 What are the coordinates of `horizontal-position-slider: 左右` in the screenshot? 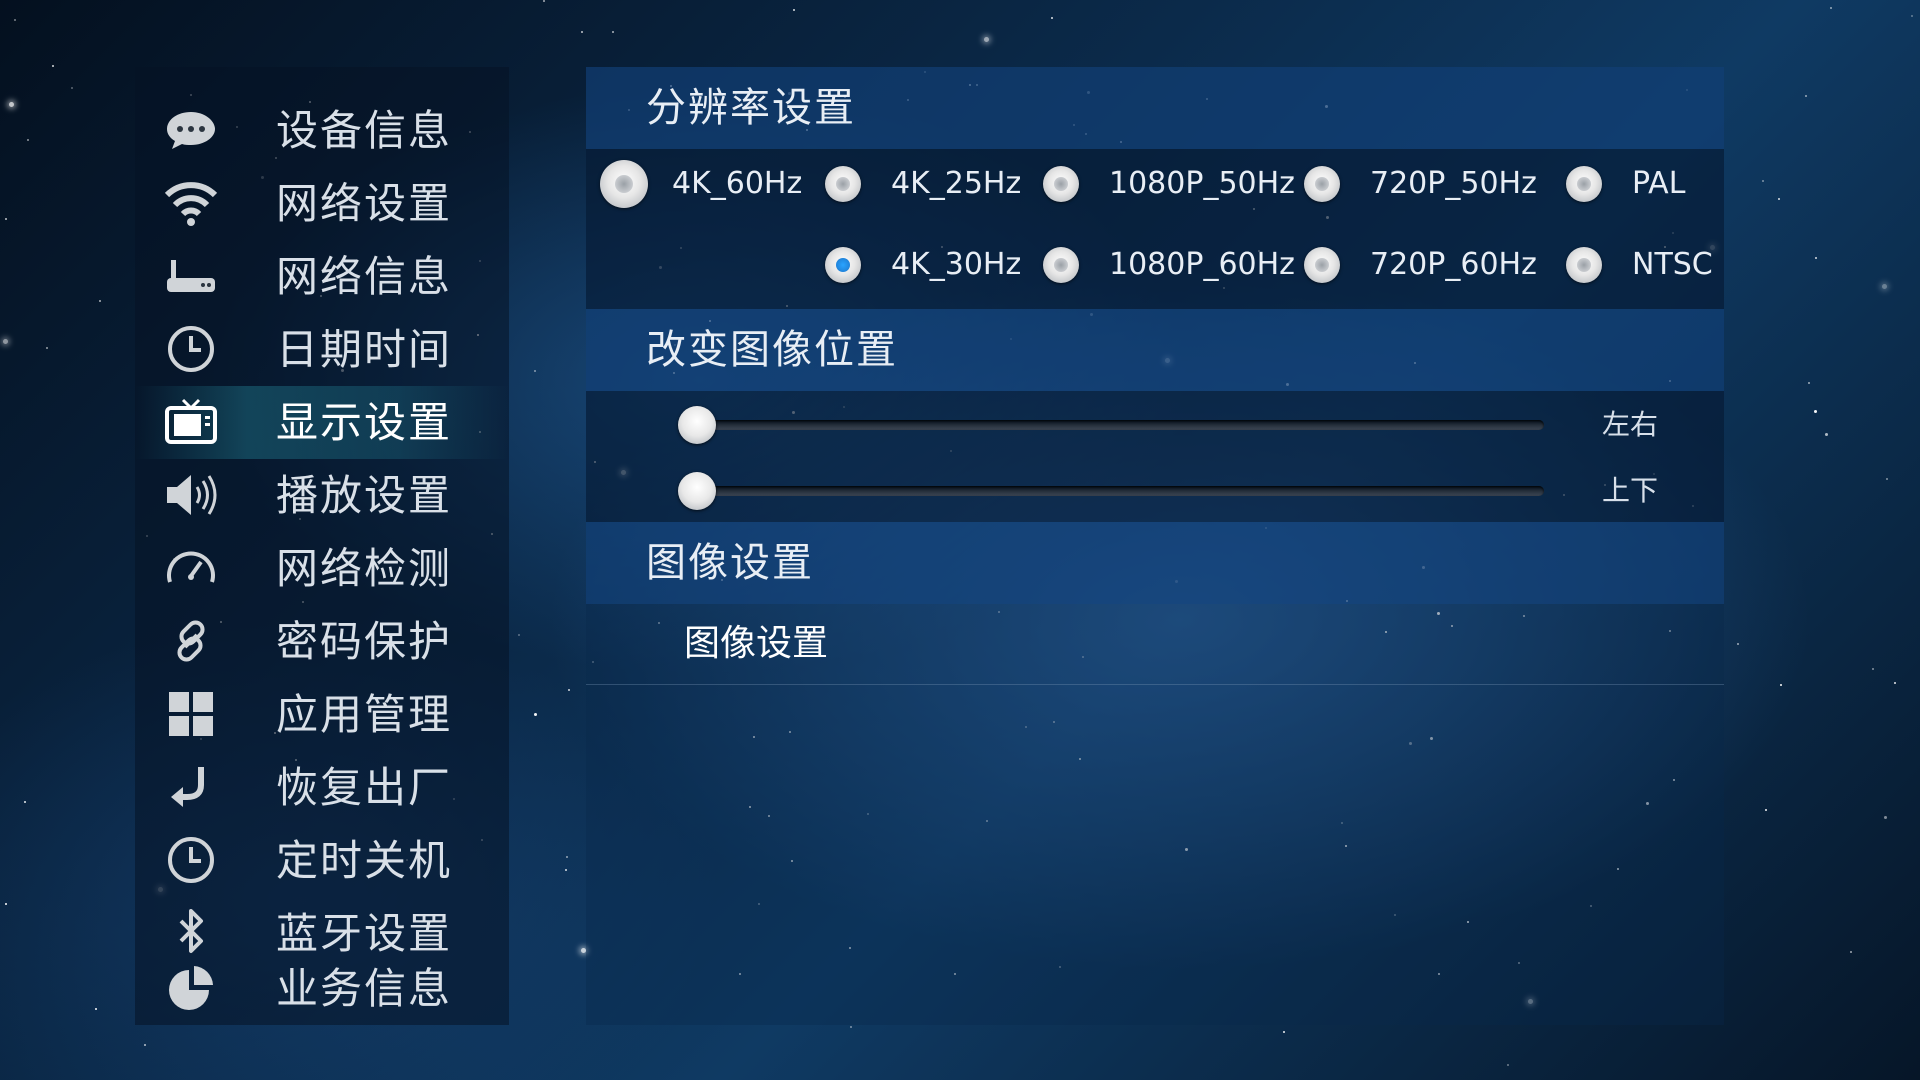 It's located at (1168, 425).